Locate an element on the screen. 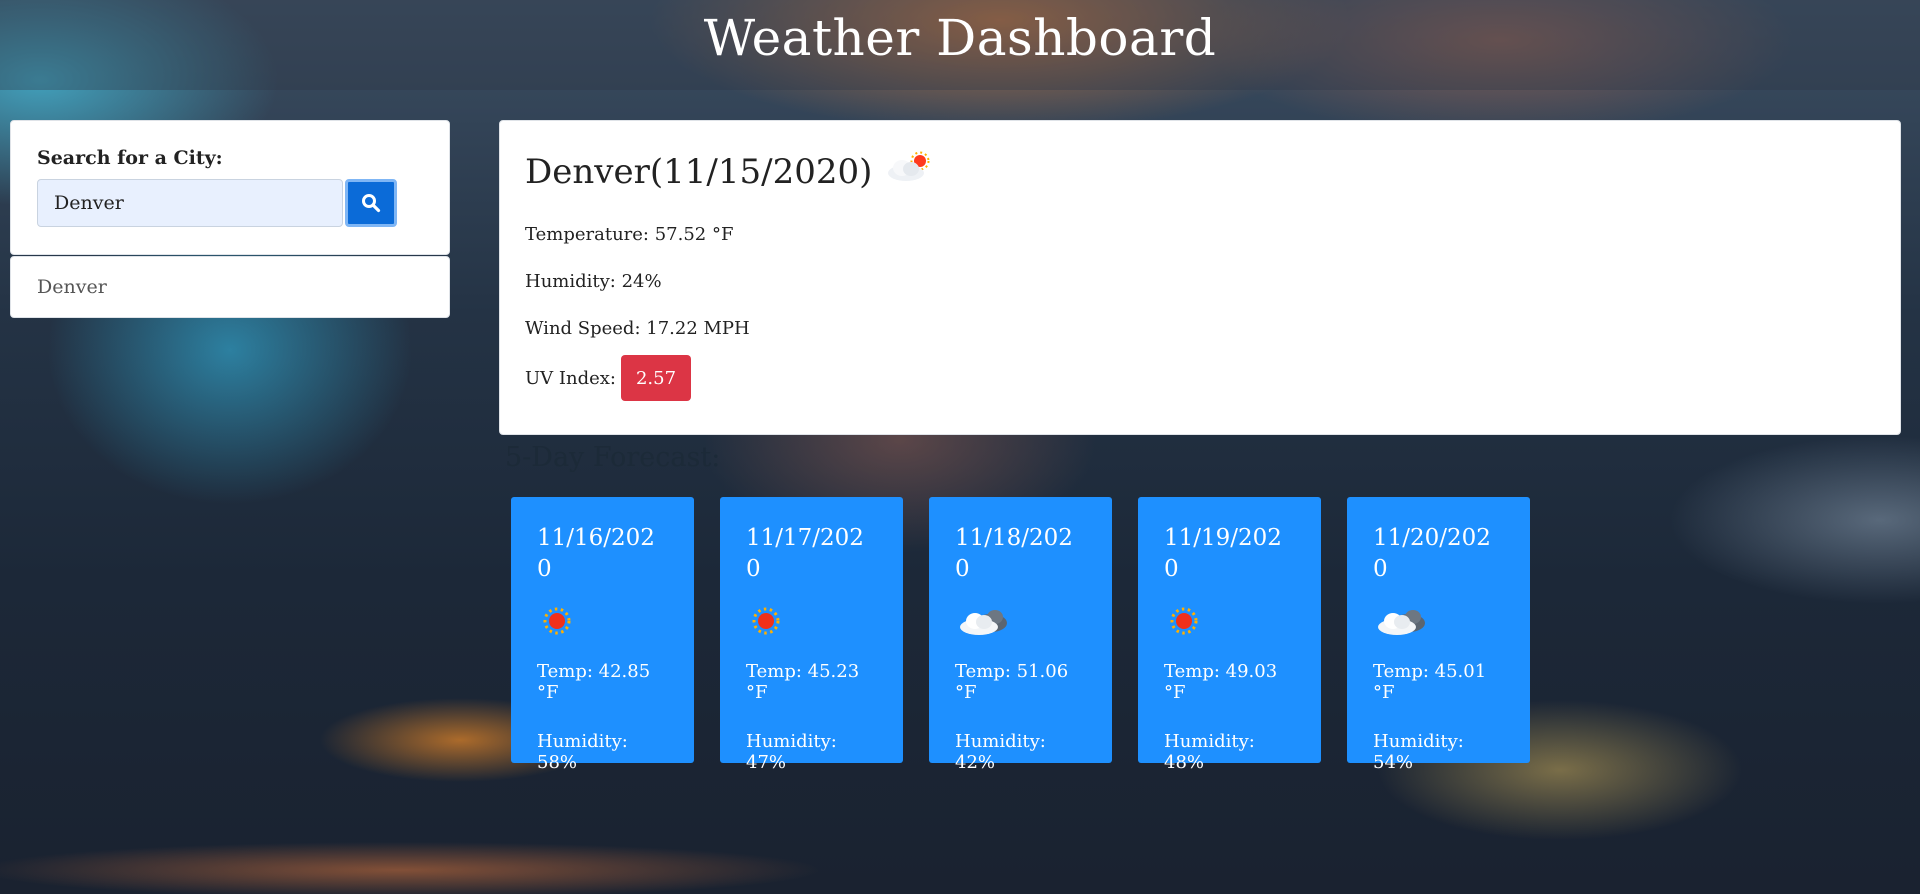 The height and width of the screenshot is (894, 1920). city-date-label: Denver(11/15/2020) is located at coordinates (699, 171).